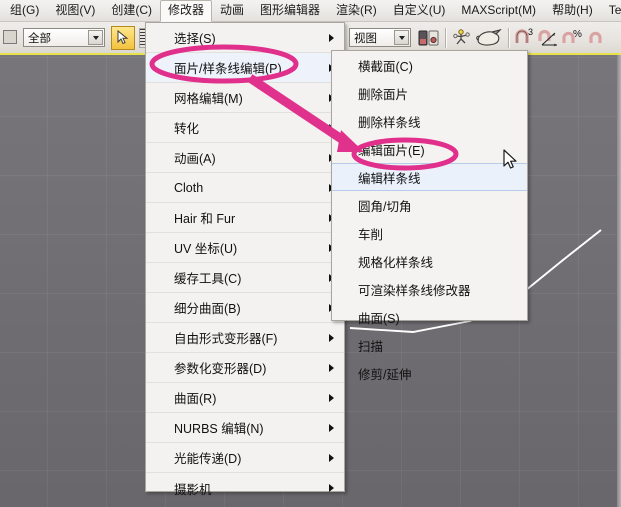  Describe the element at coordinates (195, 39) in the screenshot. I see `menu-item-label: 选择(S)` at that location.